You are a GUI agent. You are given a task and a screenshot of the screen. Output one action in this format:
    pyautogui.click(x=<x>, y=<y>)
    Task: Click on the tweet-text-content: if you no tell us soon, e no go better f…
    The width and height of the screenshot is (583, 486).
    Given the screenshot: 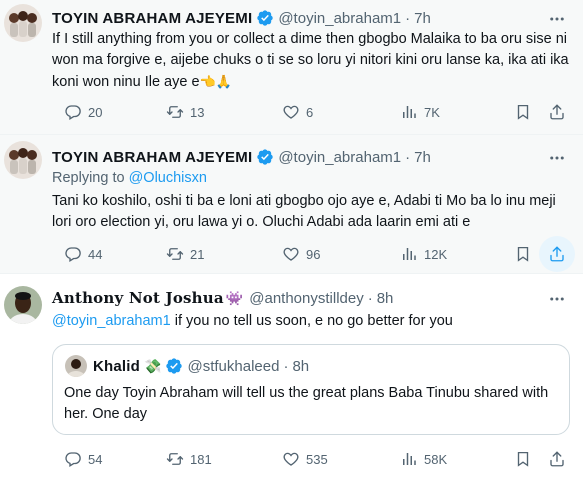 What is the action you would take?
    pyautogui.click(x=311, y=321)
    